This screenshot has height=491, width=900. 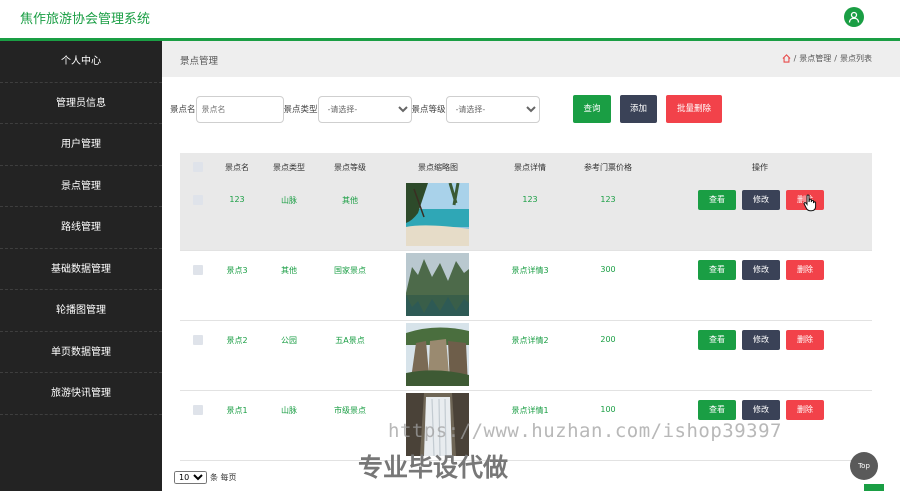 I want to click on breadcrumb: / 景点管理 / 景点列表, so click(x=827, y=58).